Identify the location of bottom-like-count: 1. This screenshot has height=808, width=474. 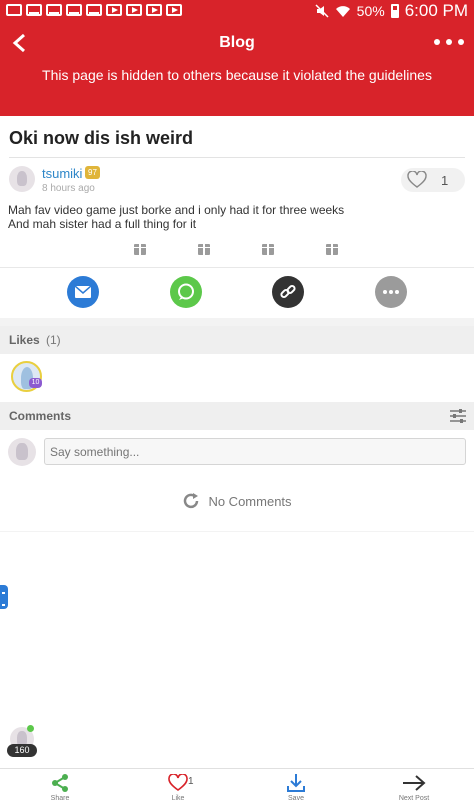
(191, 781).